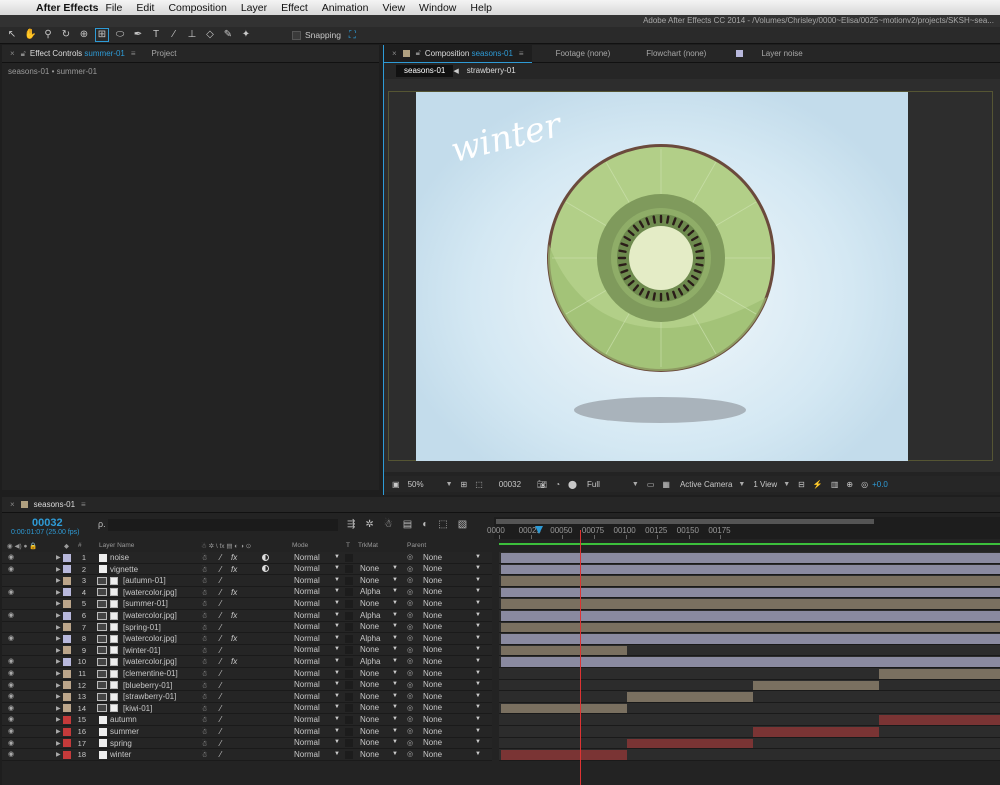 The width and height of the screenshot is (1000, 785). Describe the element at coordinates (64, 8) in the screenshot. I see `app-menu: After Effects` at that location.